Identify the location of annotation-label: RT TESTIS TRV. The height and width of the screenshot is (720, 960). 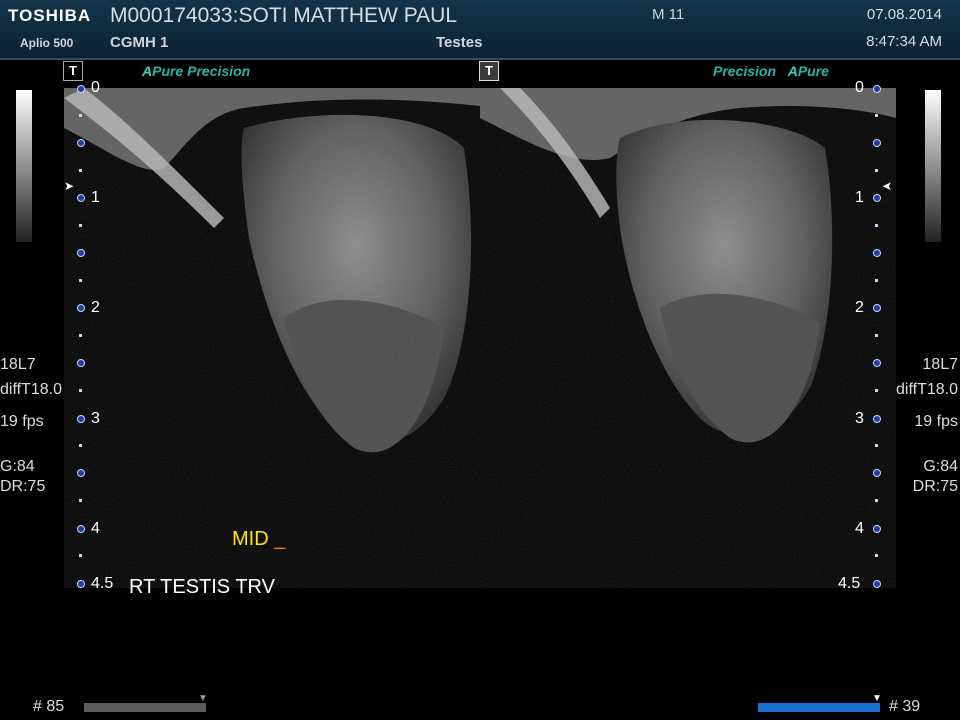
(202, 587).